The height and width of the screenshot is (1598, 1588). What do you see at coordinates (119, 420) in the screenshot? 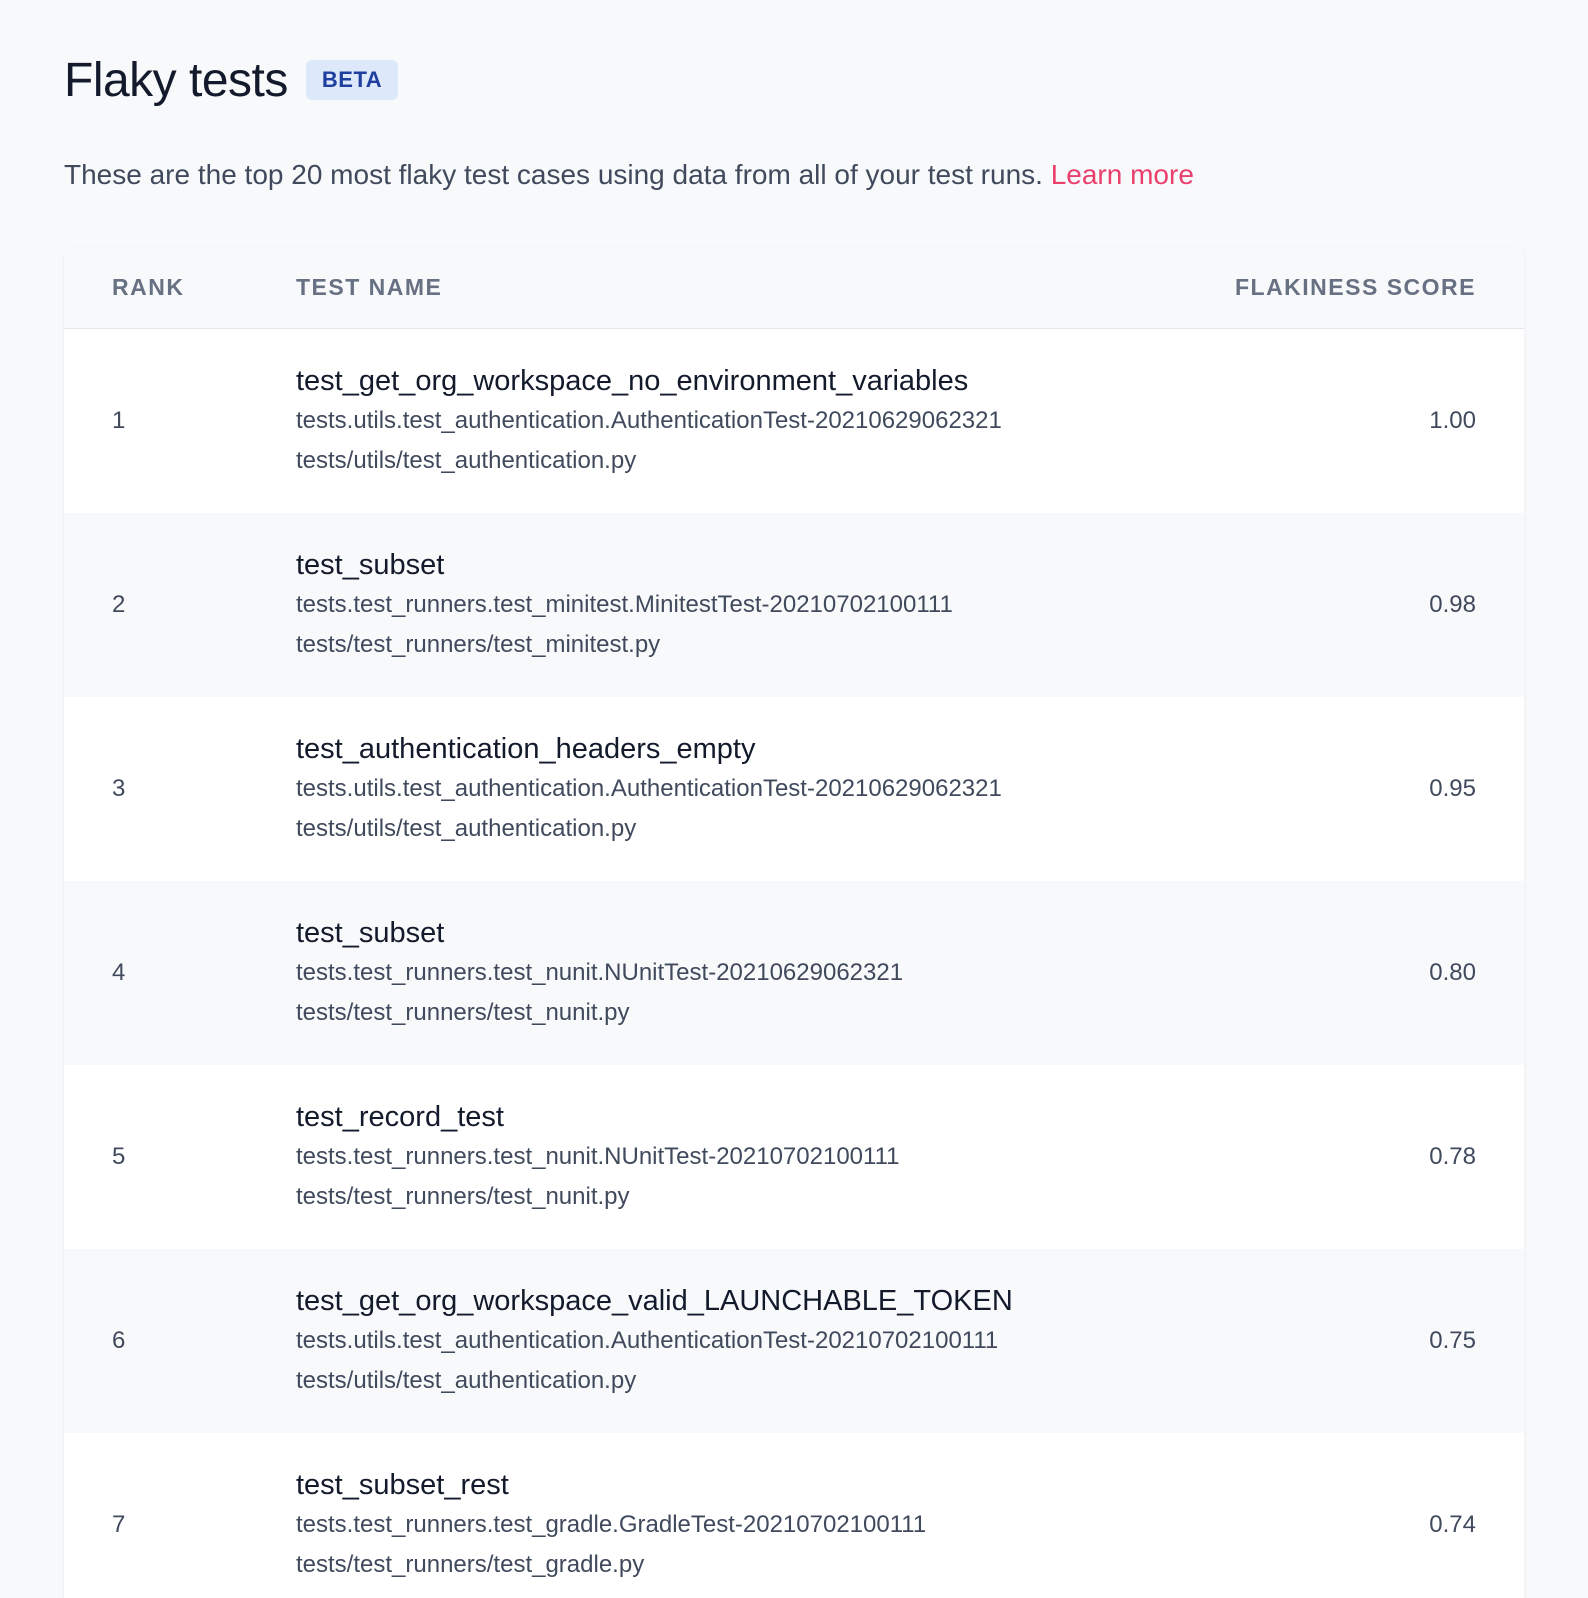
I see `rank-cell: 1` at bounding box center [119, 420].